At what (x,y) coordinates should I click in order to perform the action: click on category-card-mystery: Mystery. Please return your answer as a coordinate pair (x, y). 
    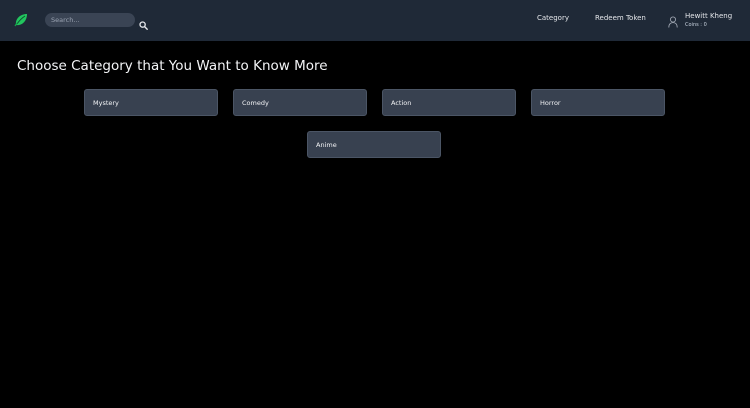
    Looking at the image, I should click on (151, 102).